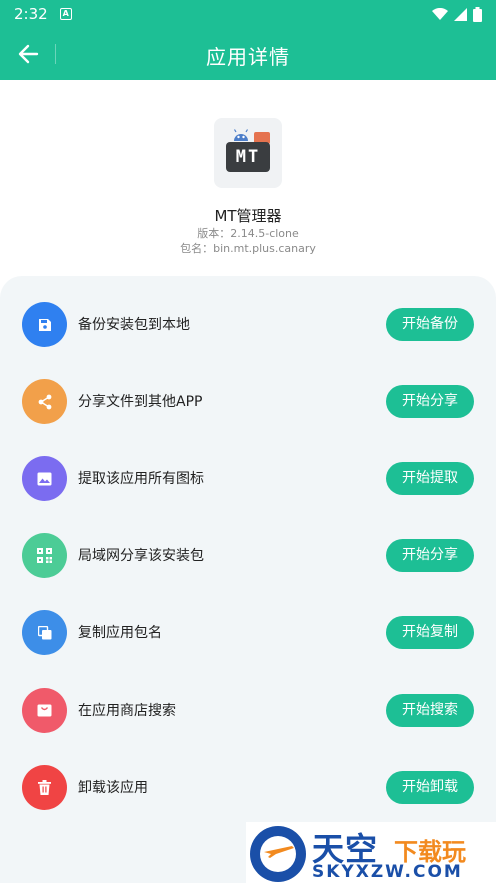 The width and height of the screenshot is (496, 883). I want to click on action-label: 在应用商店搜索, so click(127, 711).